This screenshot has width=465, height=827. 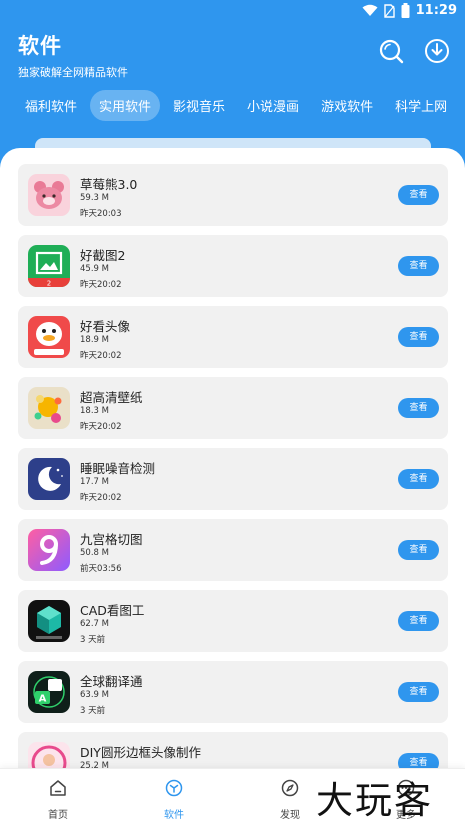 I want to click on svg-text: A, so click(x=43, y=699).